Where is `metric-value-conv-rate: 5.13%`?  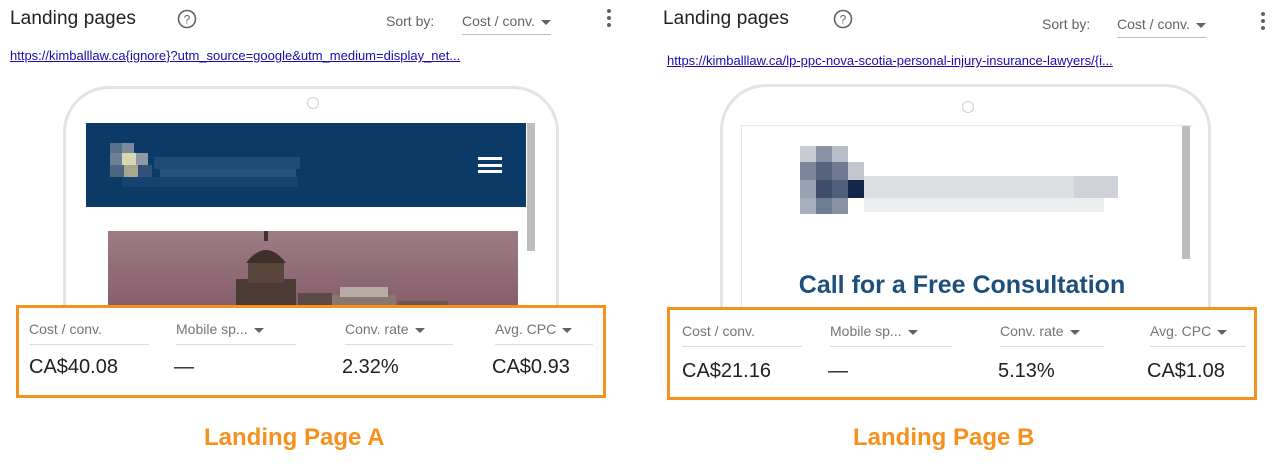
metric-value-conv-rate: 5.13% is located at coordinates (1026, 371).